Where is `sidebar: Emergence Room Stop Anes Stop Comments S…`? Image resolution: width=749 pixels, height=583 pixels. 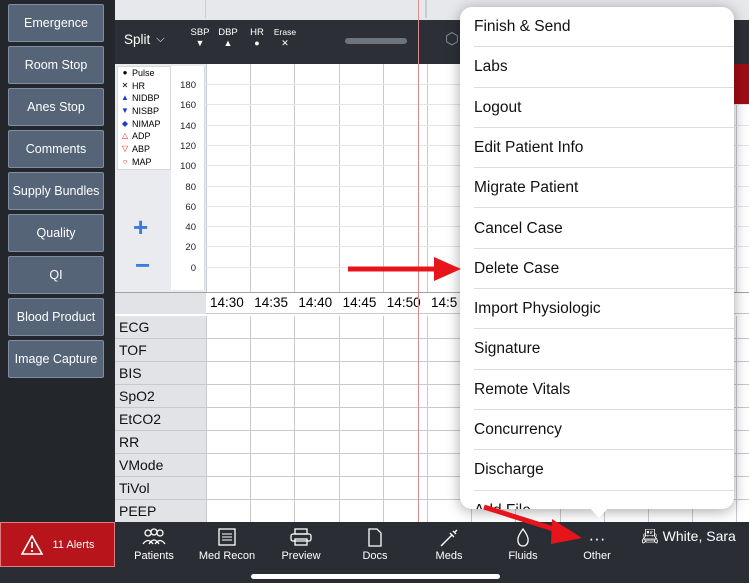
sidebar: Emergence Room Stop Anes Stop Comments S… is located at coordinates (55, 261).